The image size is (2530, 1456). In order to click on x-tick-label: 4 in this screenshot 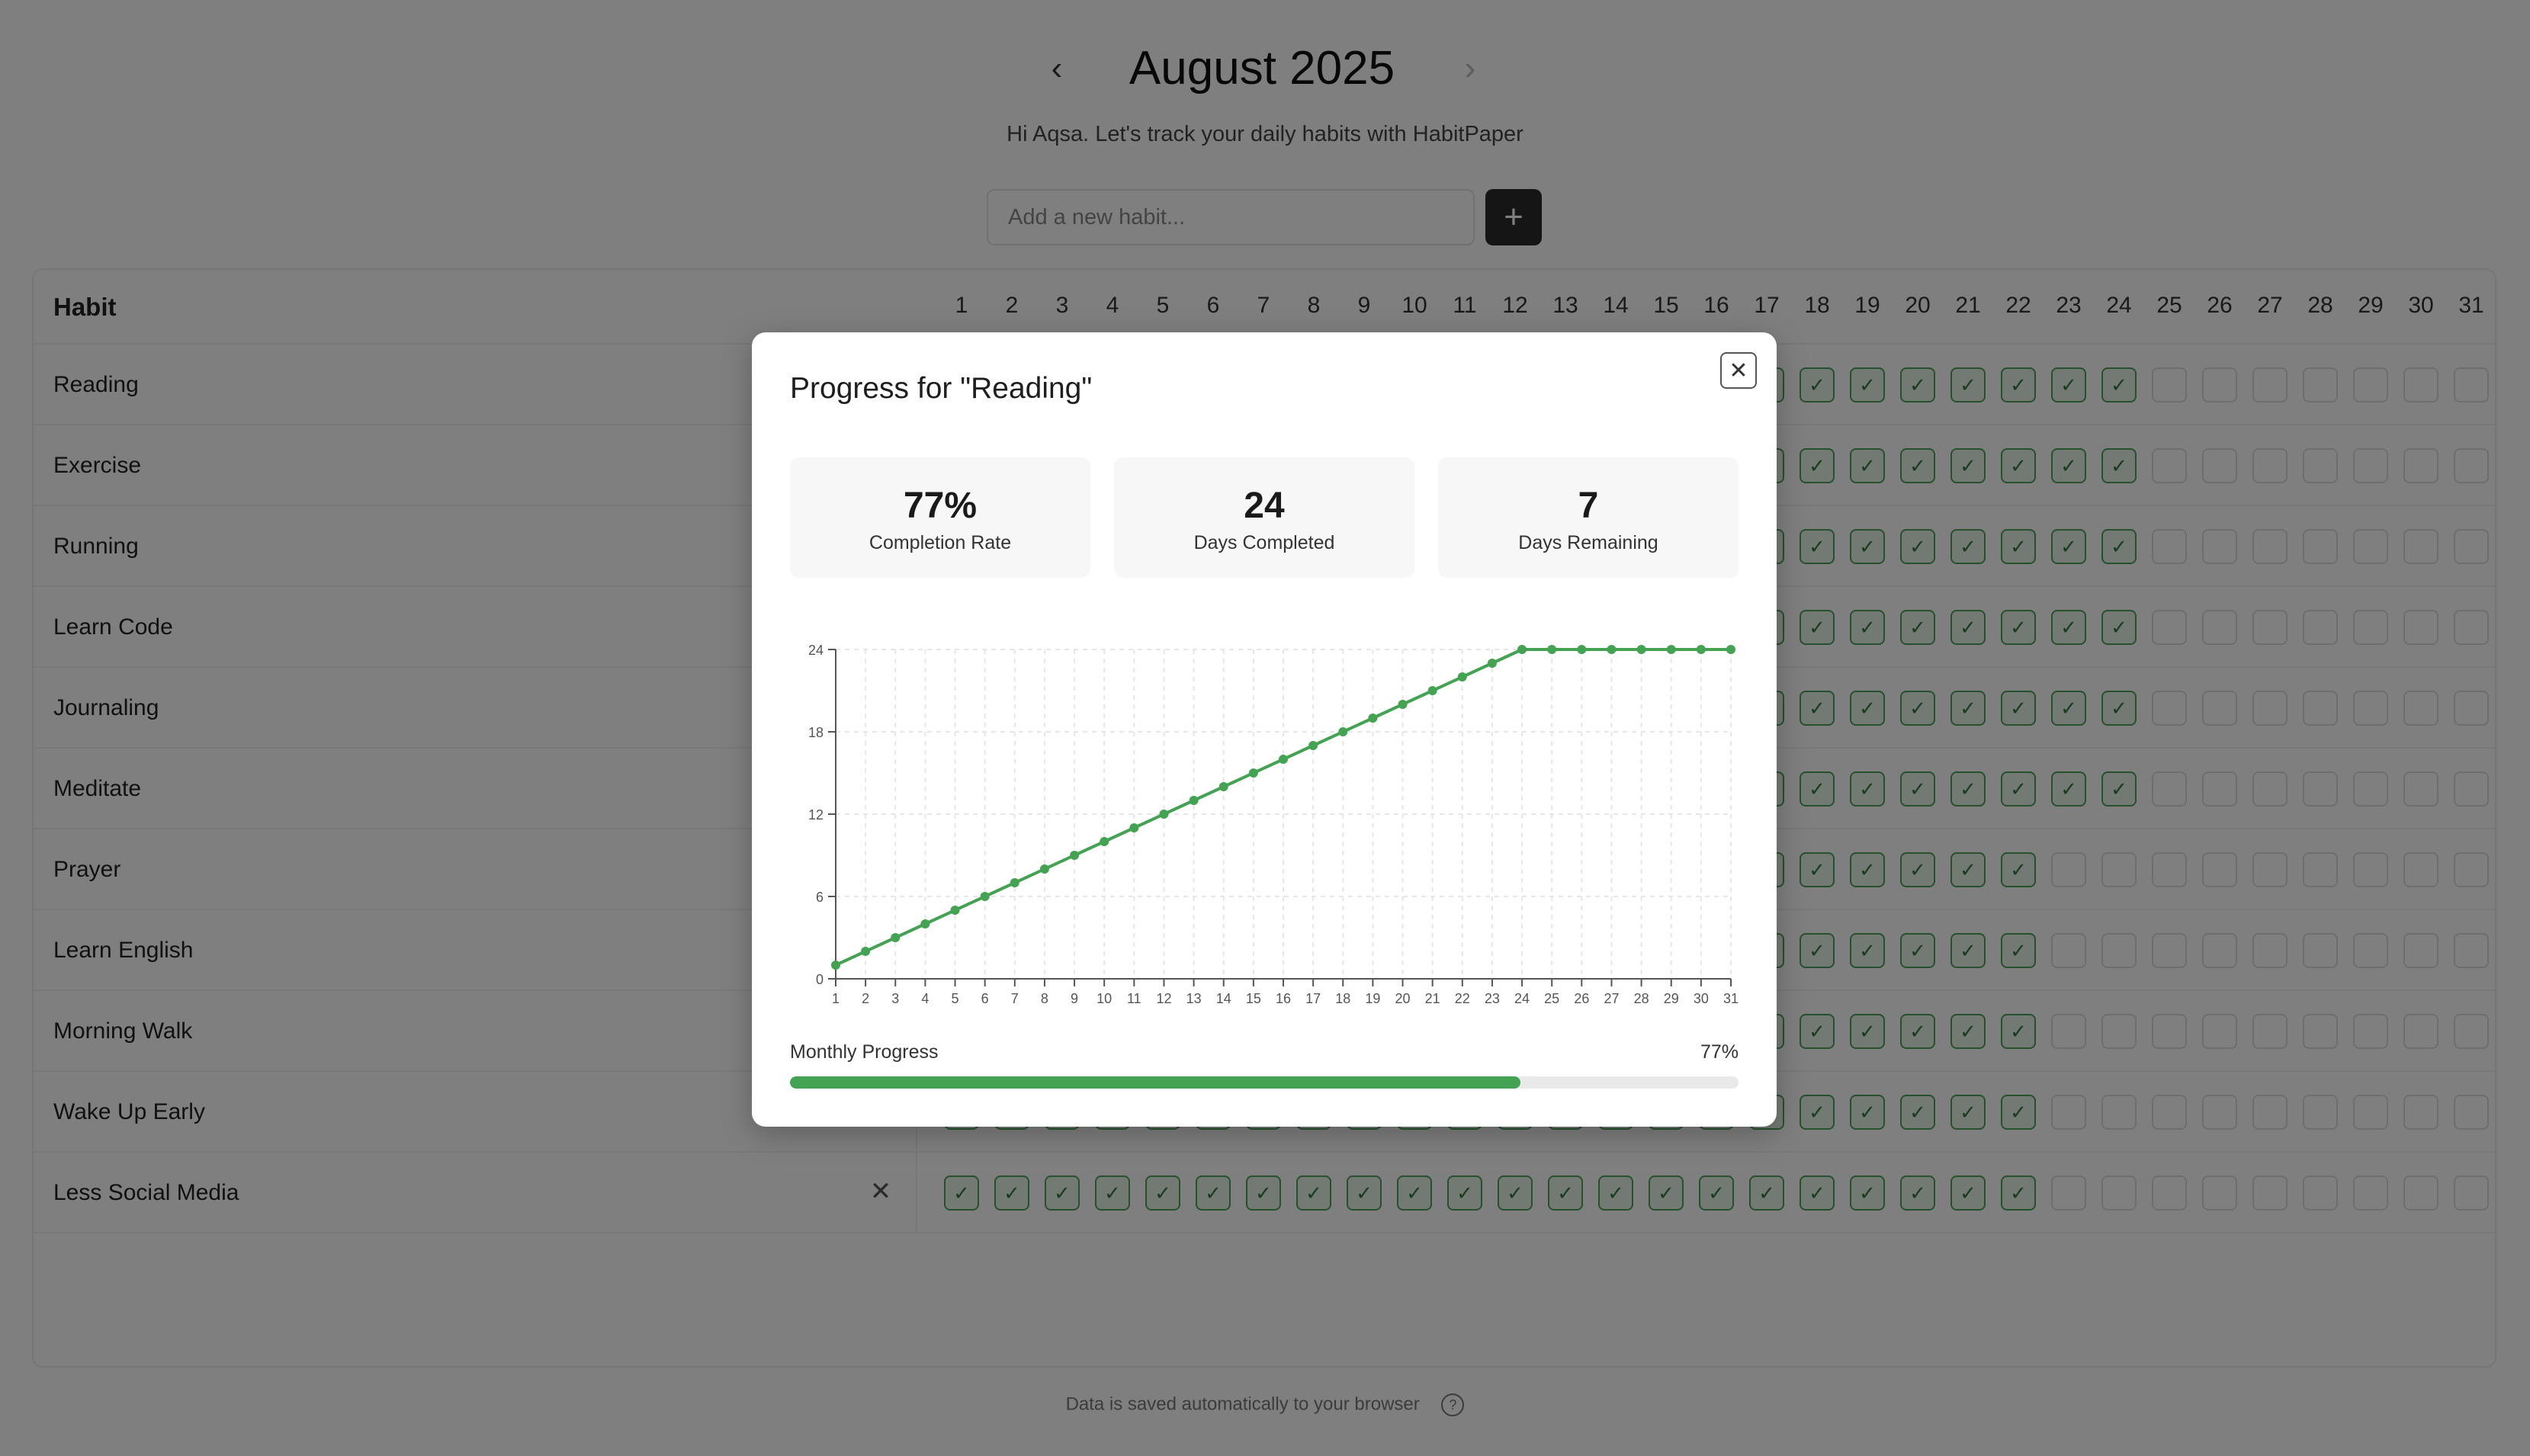, I will do `click(925, 998)`.